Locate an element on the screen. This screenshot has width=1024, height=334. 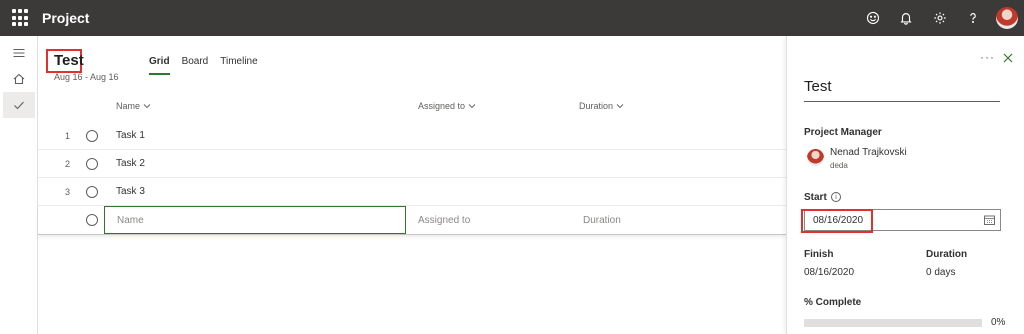
task-name: Task 3 is located at coordinates (130, 191).